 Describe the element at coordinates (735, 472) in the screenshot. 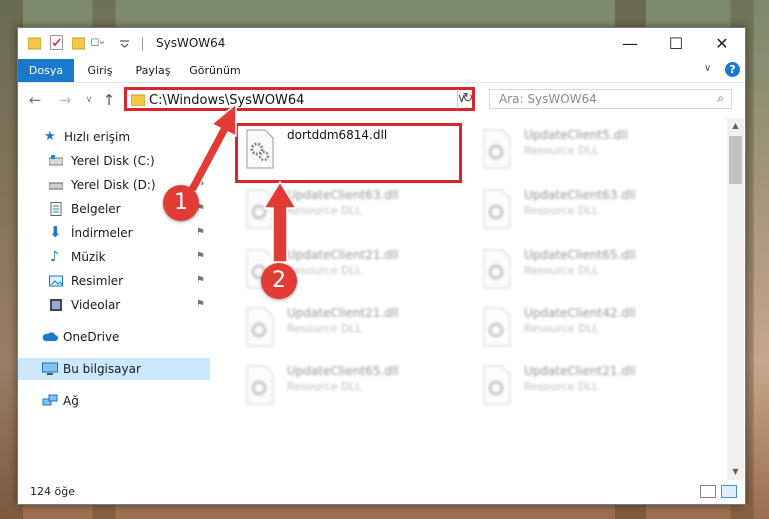

I see `scroll-down-icon: ▼` at that location.